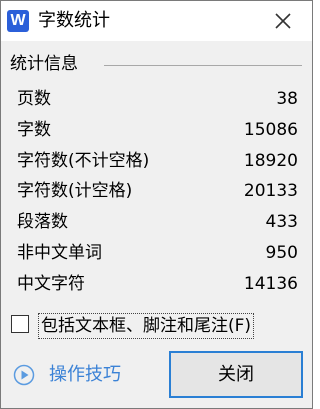 The width and height of the screenshot is (320, 409). Describe the element at coordinates (44, 64) in the screenshot. I see `statistics-group-label: 统计信息` at that location.